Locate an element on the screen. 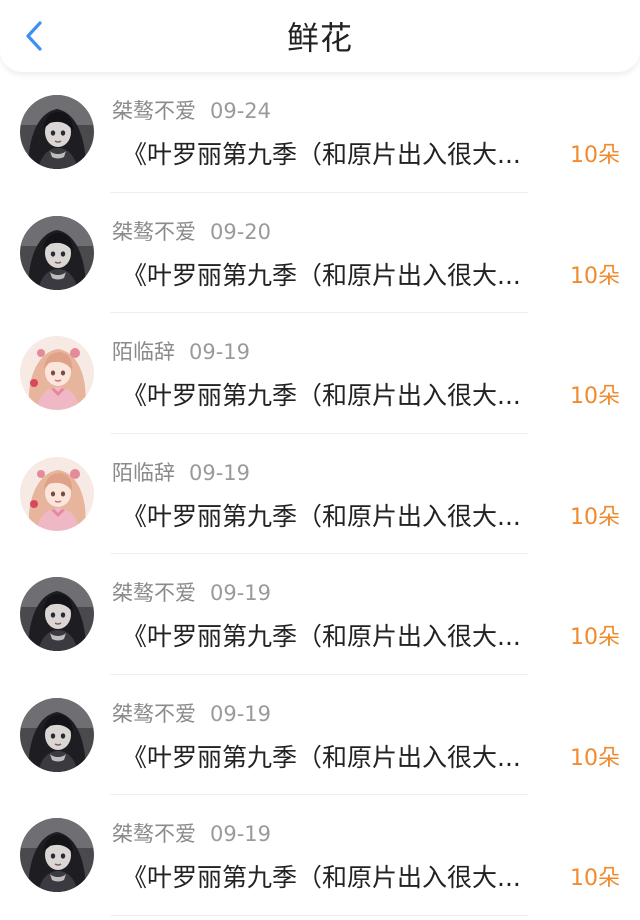 This screenshot has width=640, height=920. page-title: 鲜花 is located at coordinates (319, 38).